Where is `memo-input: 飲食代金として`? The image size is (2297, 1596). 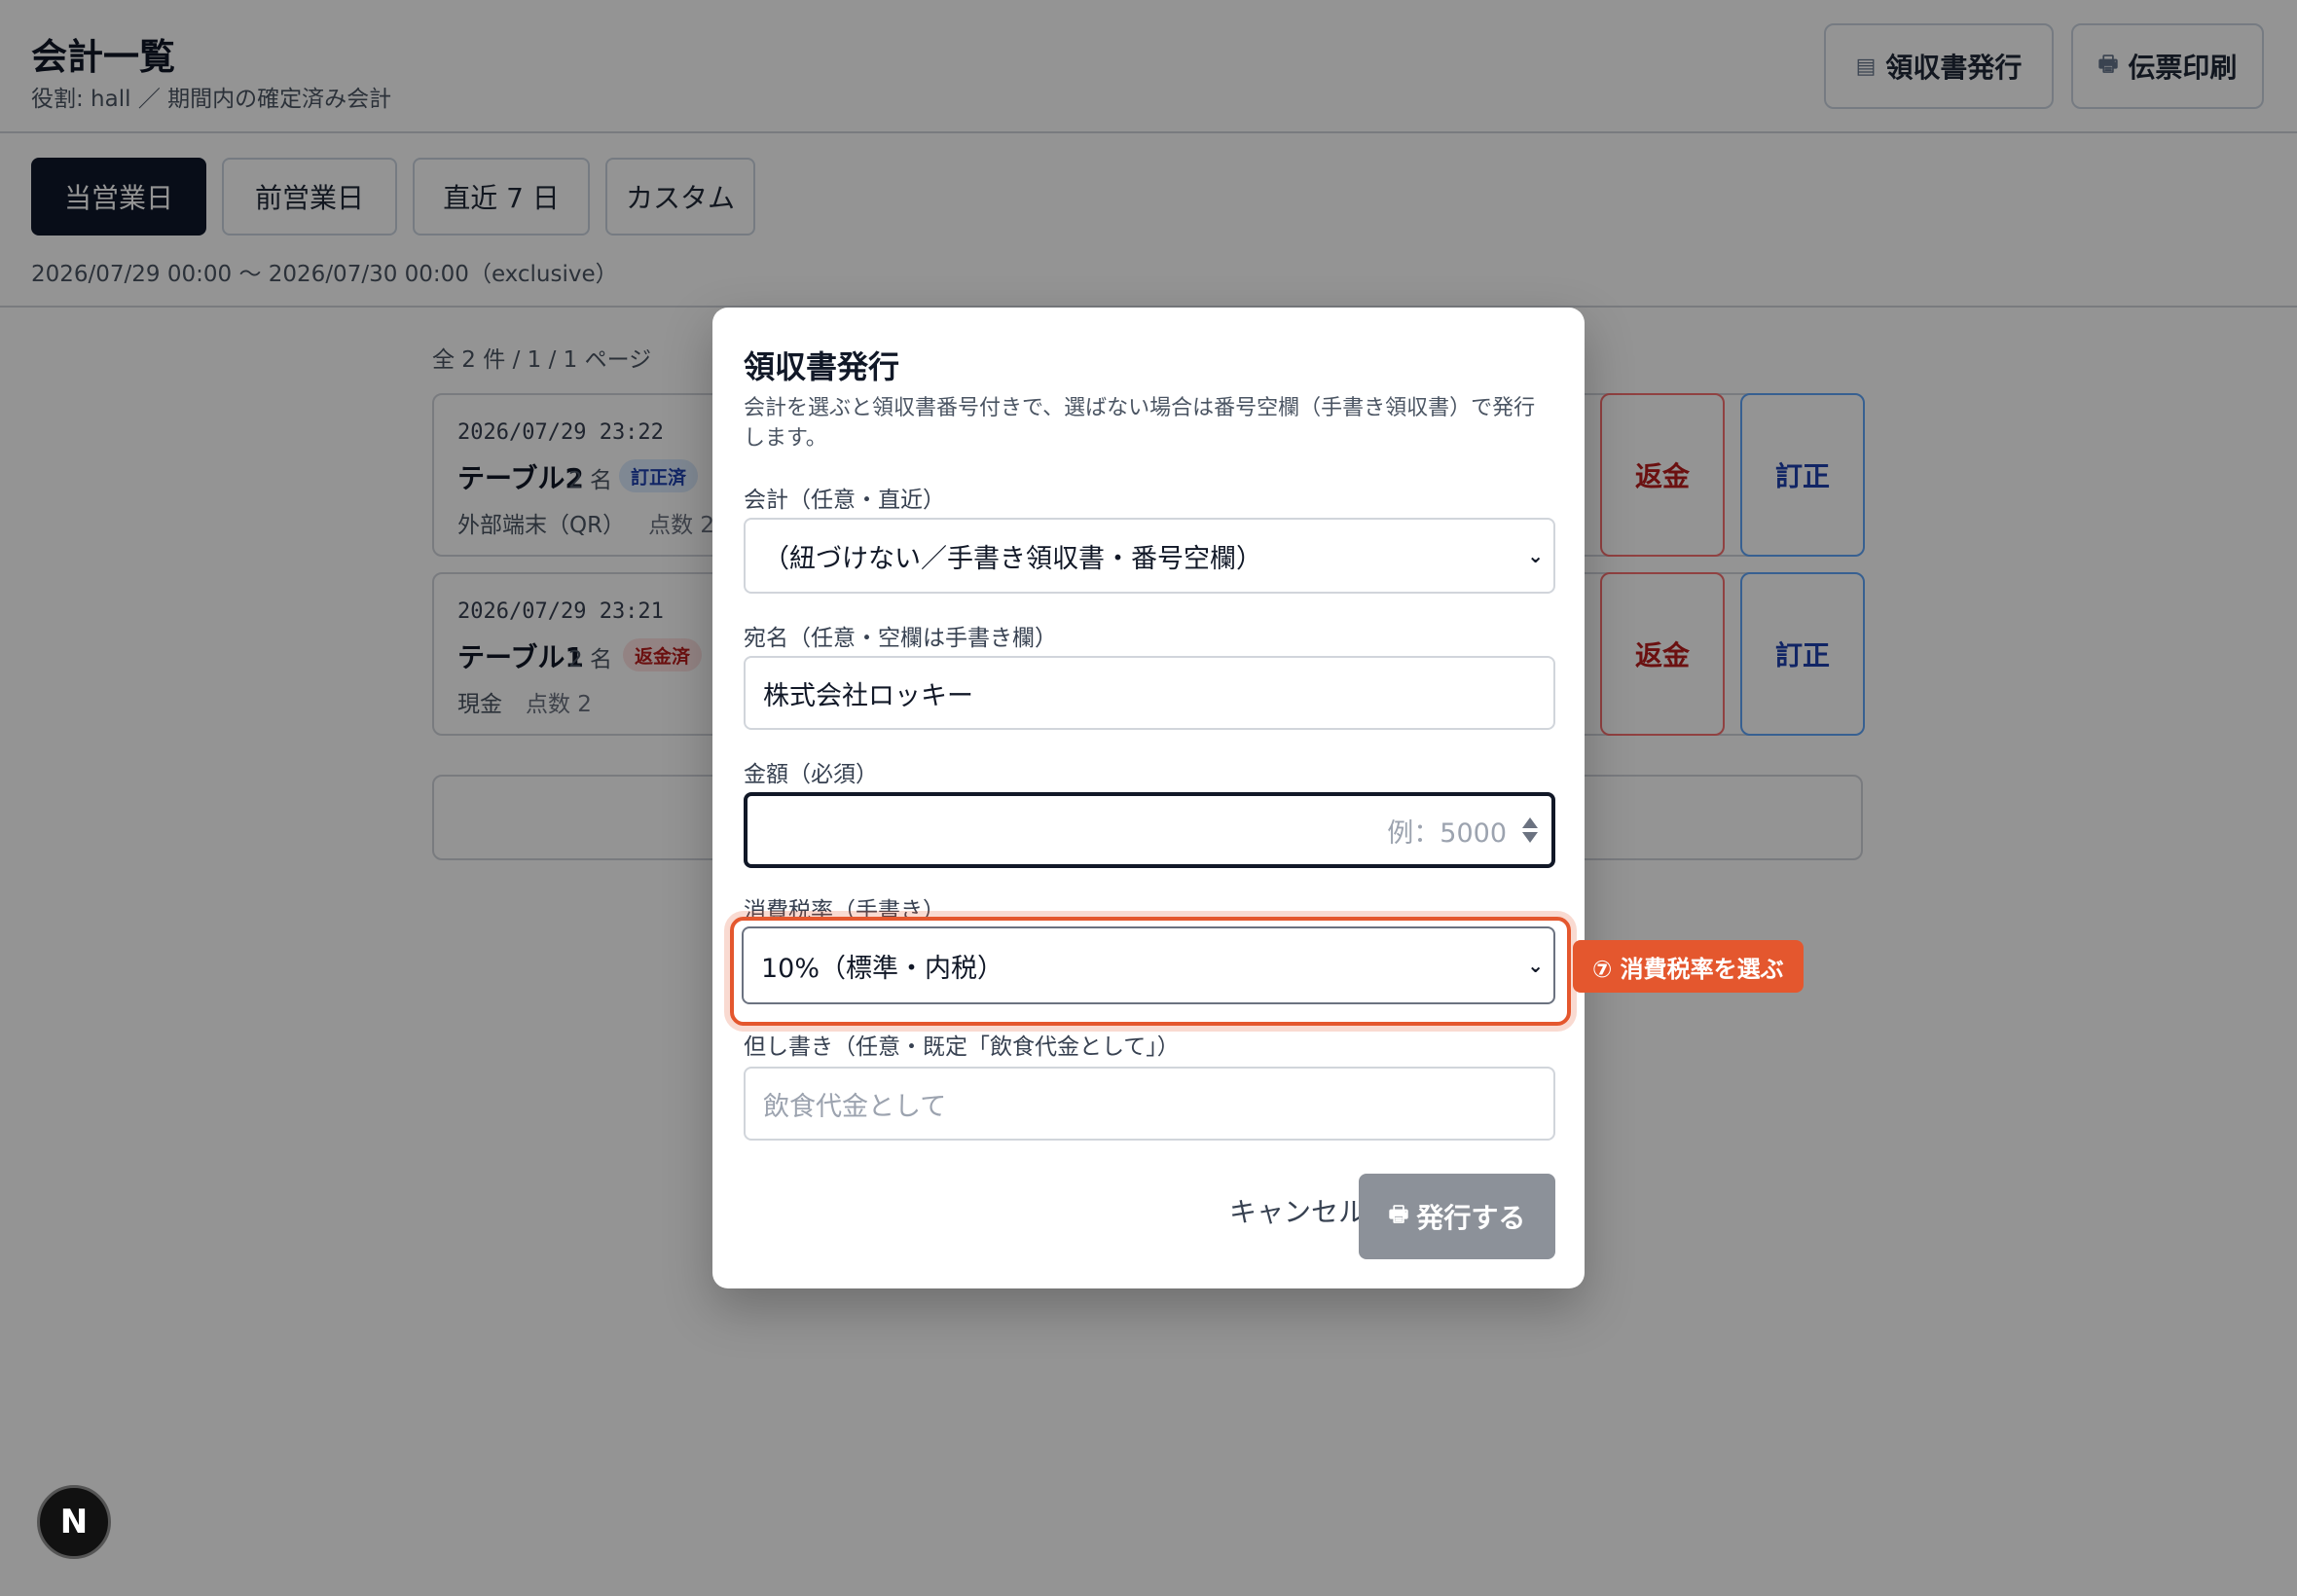 memo-input: 飲食代金として is located at coordinates (1149, 1104).